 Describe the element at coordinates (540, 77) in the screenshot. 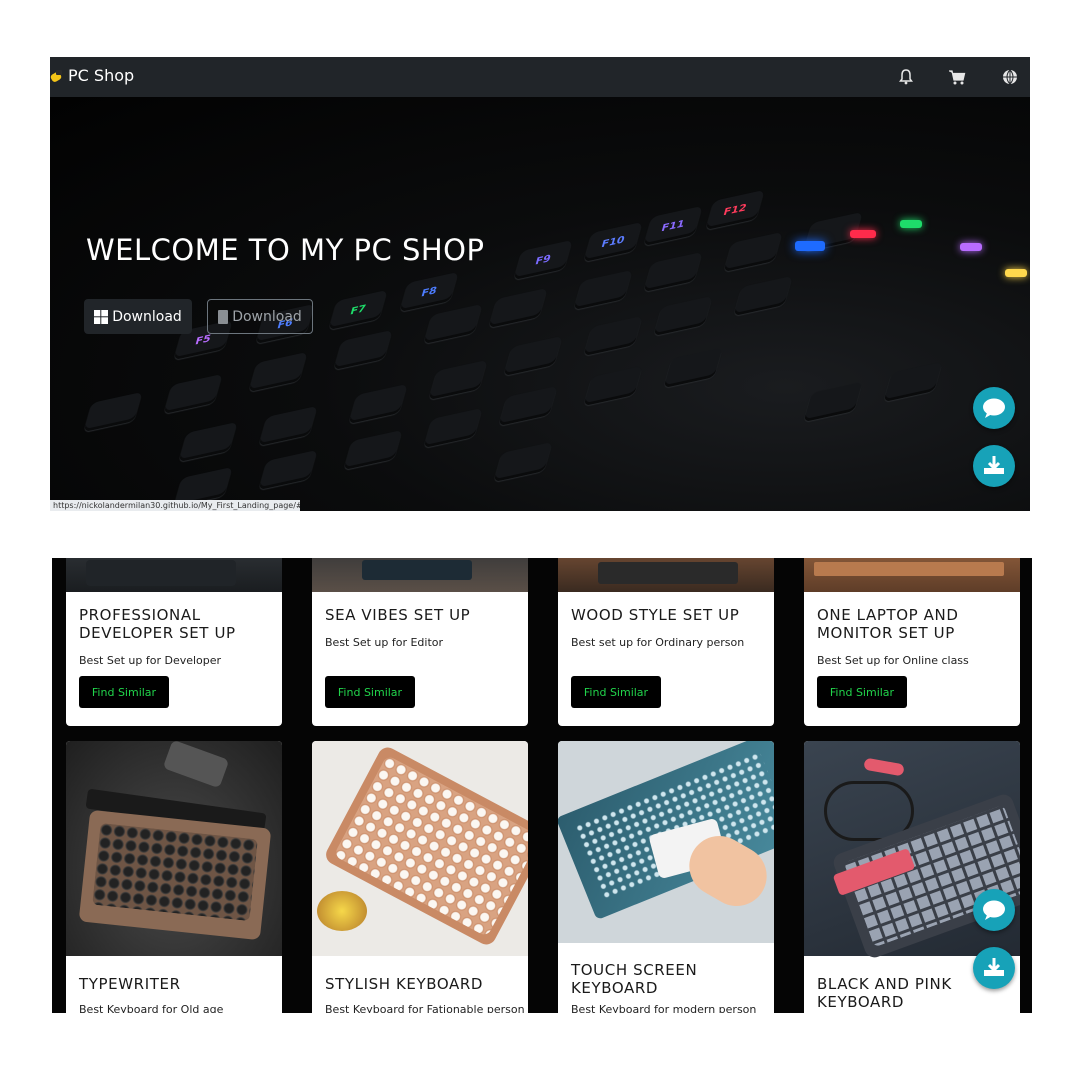

I see `navbar: PC Shop` at that location.